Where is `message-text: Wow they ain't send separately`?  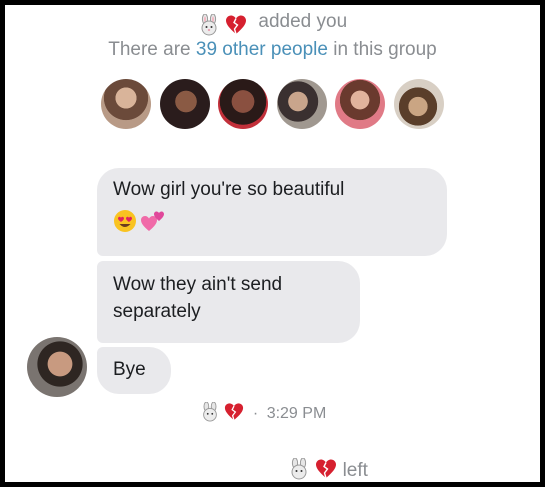
message-text: Wow they ain't send separately is located at coordinates (198, 298).